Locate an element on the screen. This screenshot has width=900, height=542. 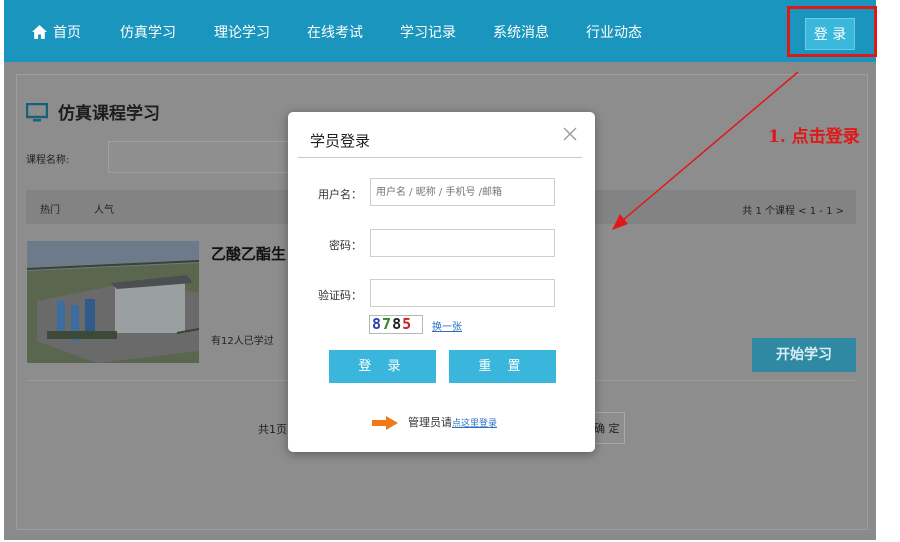
course-title: 乙酸乙酯生 is located at coordinates (248, 253).